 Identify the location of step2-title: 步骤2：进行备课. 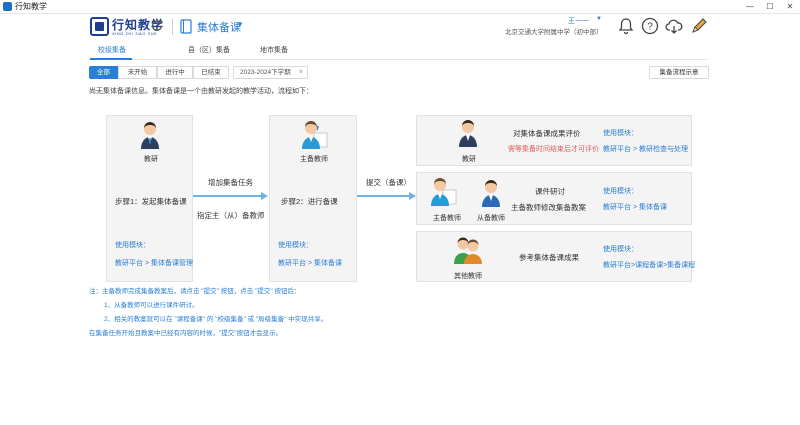
(309, 201).